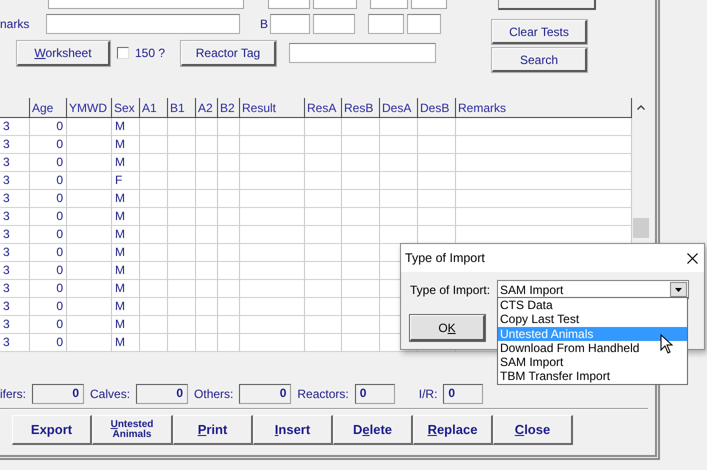  I want to click on action-button: Insert, so click(293, 430).